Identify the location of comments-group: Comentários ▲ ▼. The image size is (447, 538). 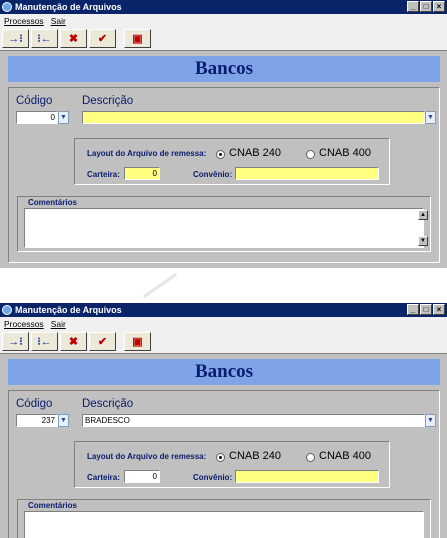
(224, 224).